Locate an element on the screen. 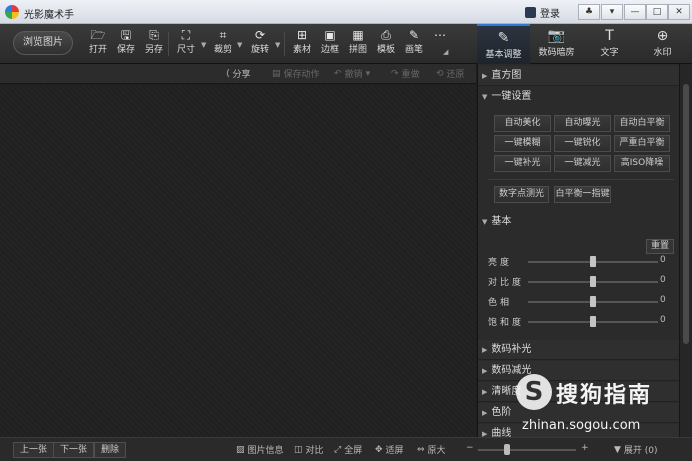  restore-button: ⟲ 还原 is located at coordinates (450, 74).